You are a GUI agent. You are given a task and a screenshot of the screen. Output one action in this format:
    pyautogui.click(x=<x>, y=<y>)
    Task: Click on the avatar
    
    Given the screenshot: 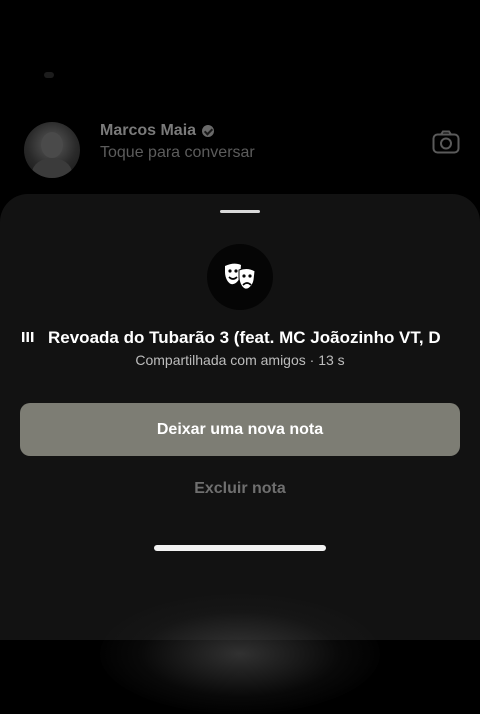 What is the action you would take?
    pyautogui.click(x=52, y=150)
    